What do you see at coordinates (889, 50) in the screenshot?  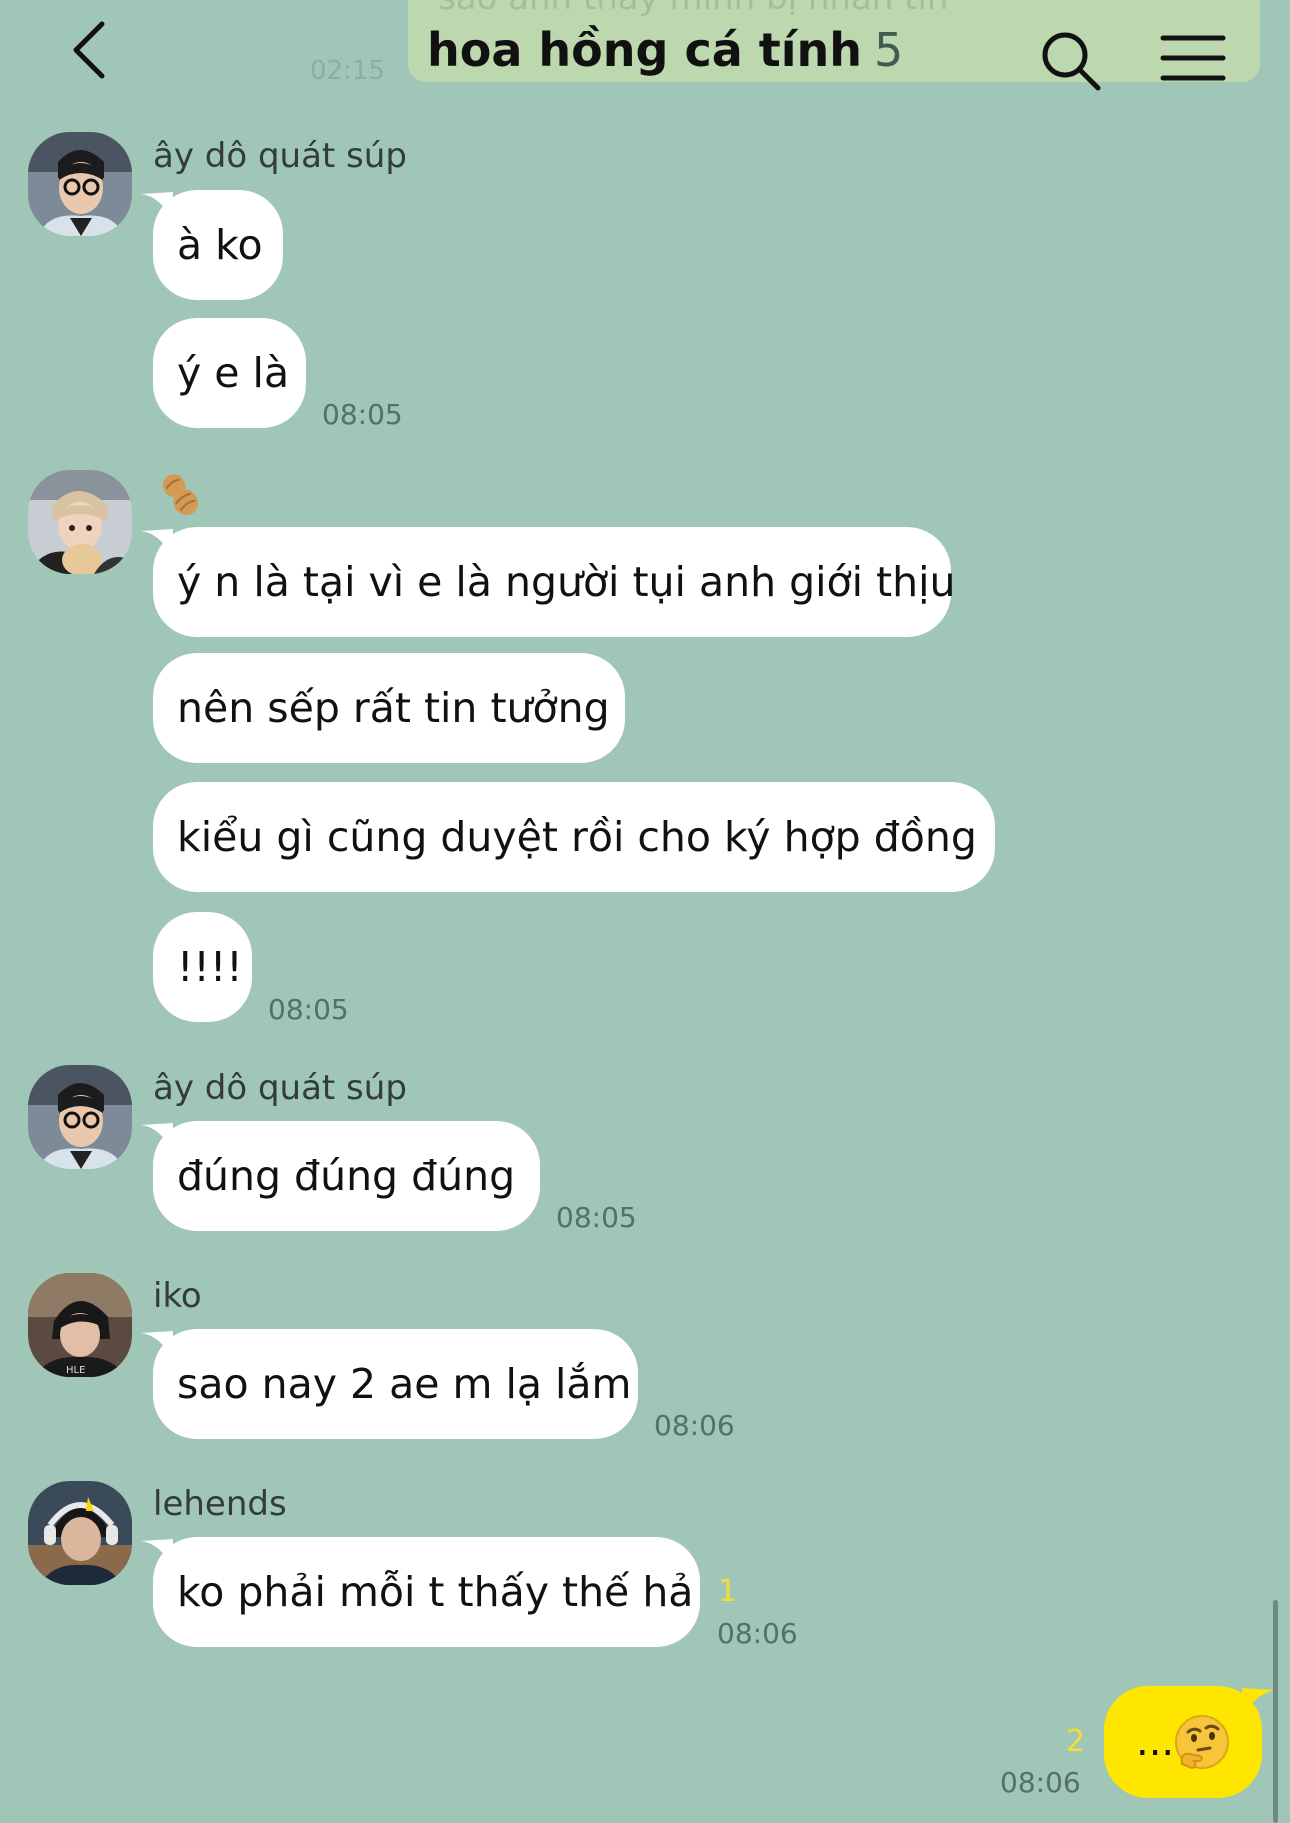 I see `member-count: 5` at bounding box center [889, 50].